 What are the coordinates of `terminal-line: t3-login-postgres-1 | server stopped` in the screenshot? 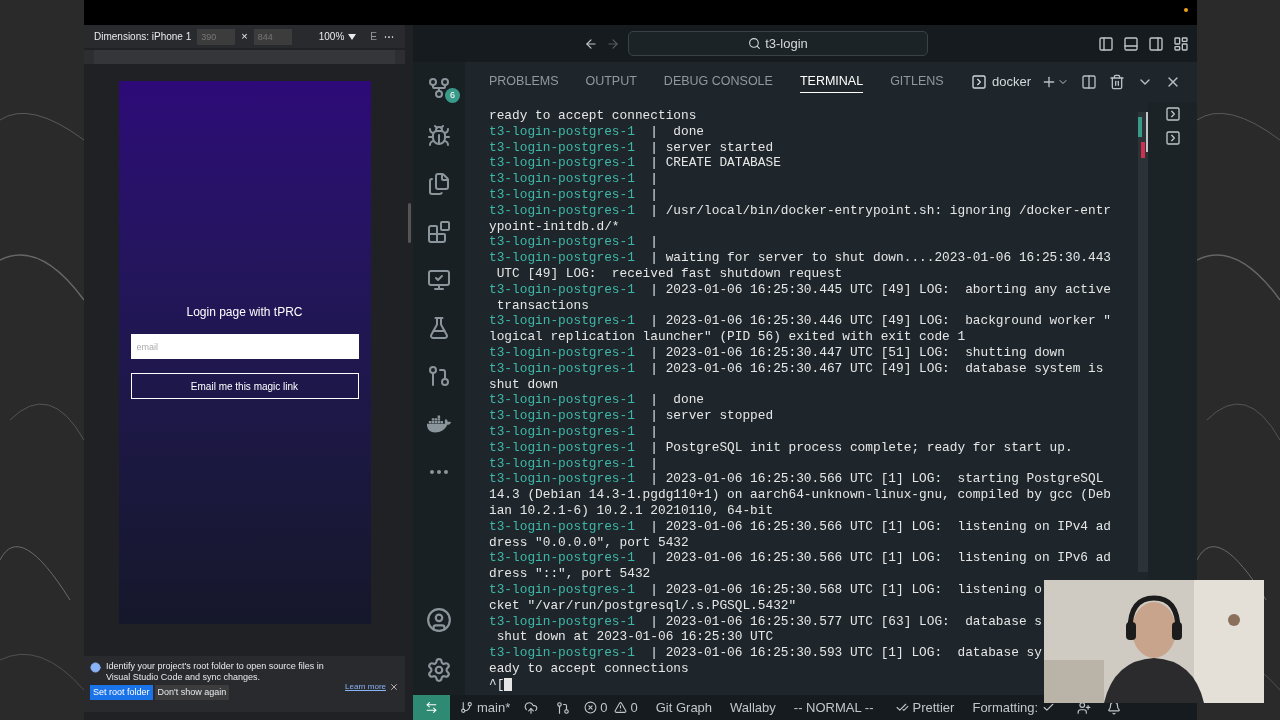 It's located at (632, 416).